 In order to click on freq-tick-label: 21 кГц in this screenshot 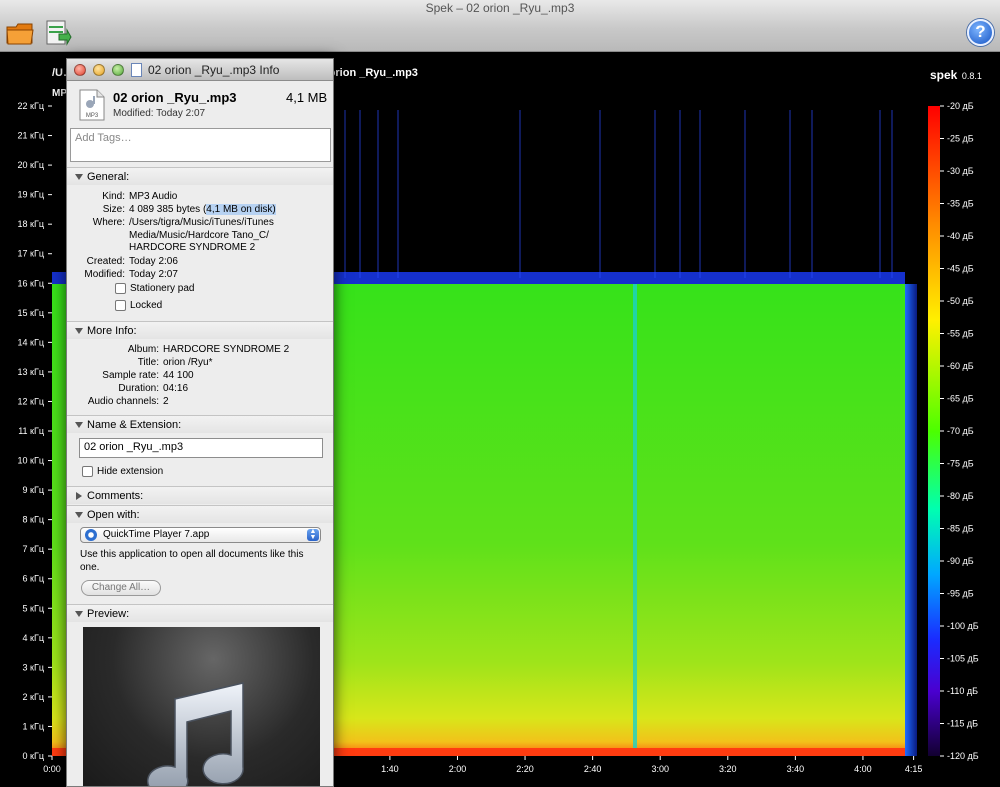, I will do `click(31, 136)`.